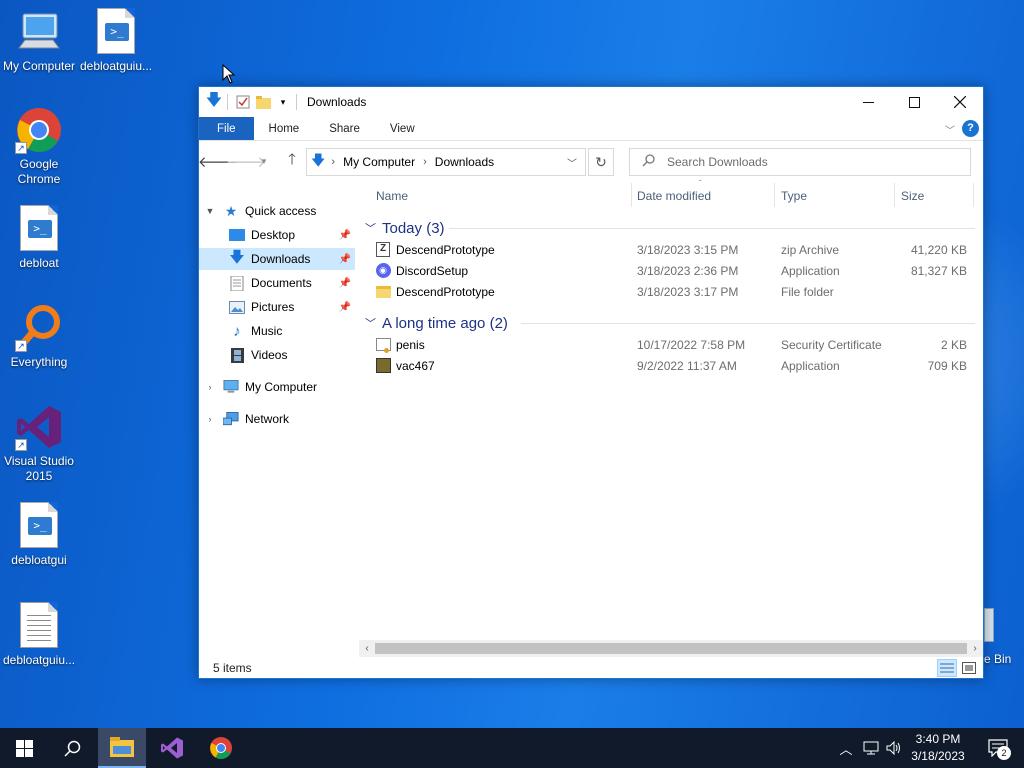 This screenshot has width=1024, height=768. Describe the element at coordinates (39, 171) in the screenshot. I see `desktop-icon-label: Google Chrome` at that location.